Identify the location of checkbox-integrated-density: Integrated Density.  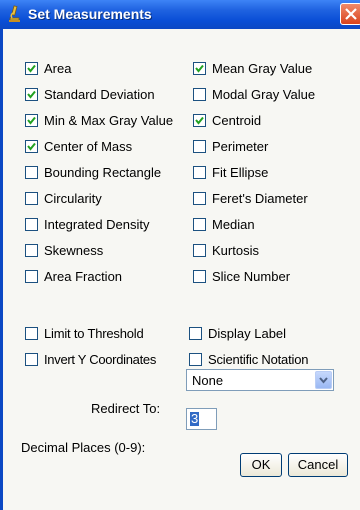
(87, 224).